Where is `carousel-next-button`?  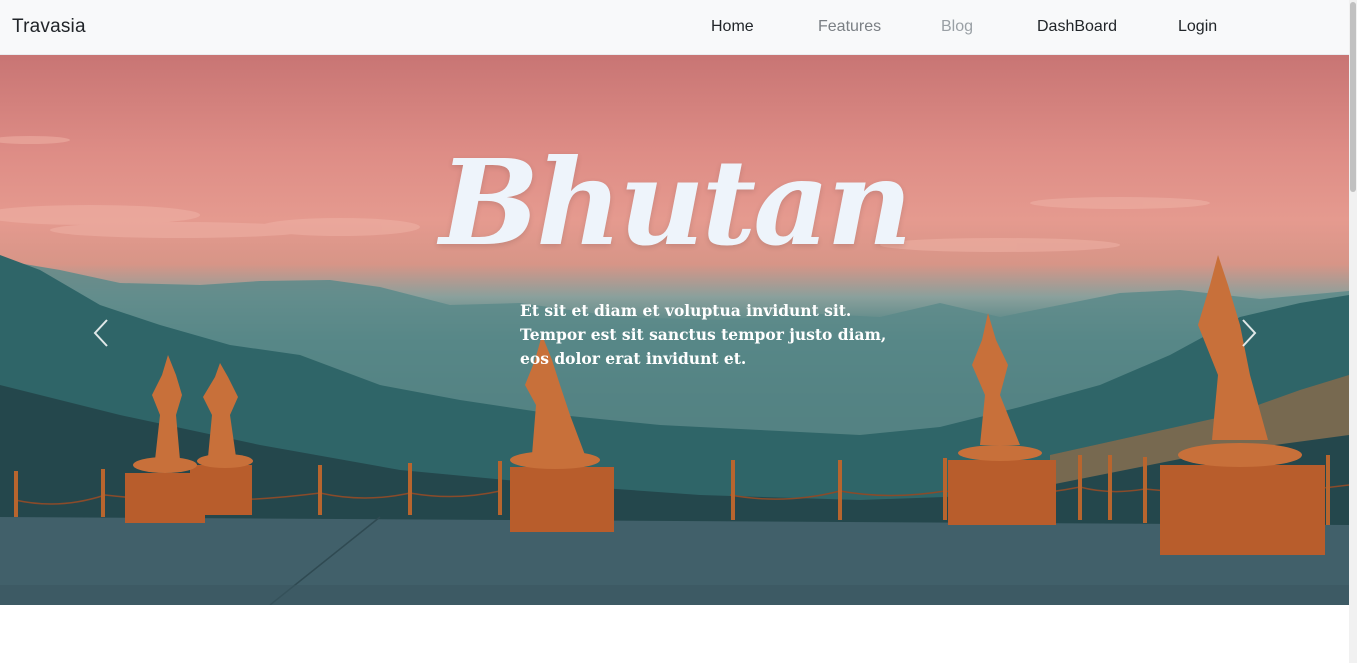 carousel-next-button is located at coordinates (1249, 333).